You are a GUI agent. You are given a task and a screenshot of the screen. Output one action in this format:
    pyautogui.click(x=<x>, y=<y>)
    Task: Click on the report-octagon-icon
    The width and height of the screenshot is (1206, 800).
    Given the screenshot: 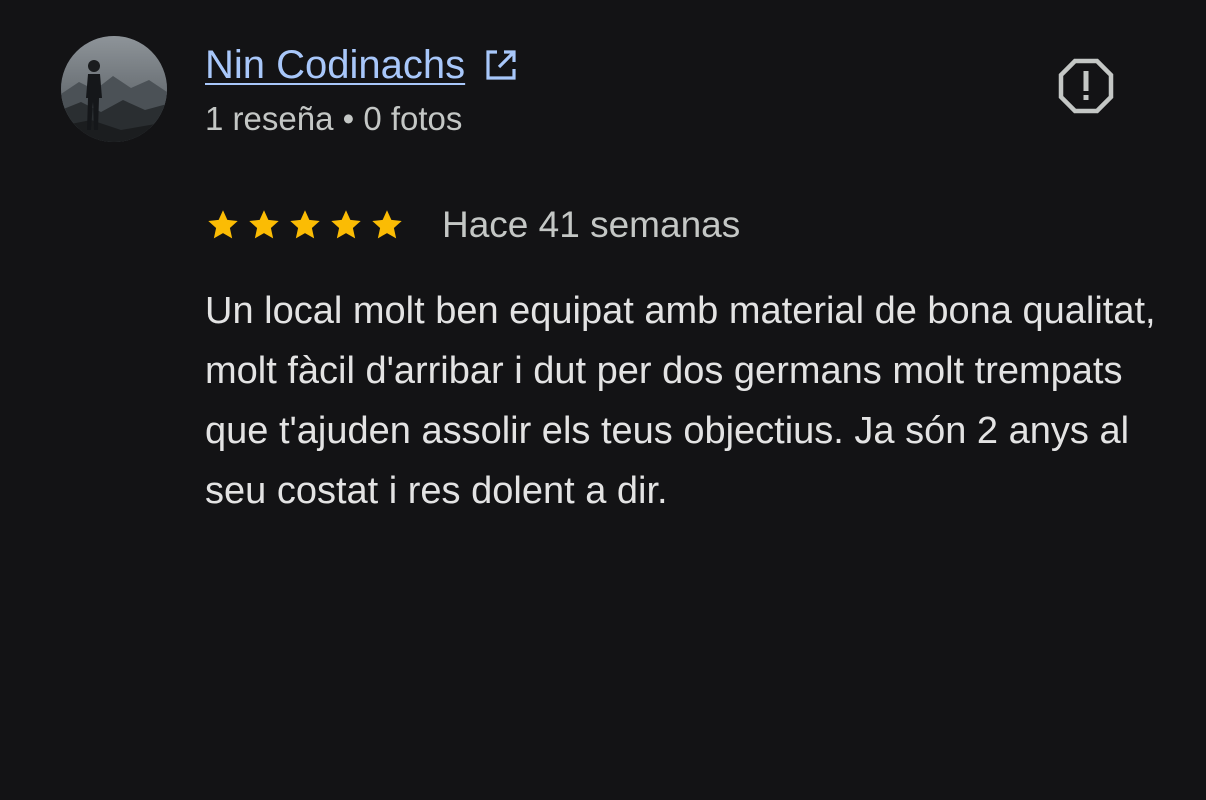 What is the action you would take?
    pyautogui.click(x=1086, y=86)
    